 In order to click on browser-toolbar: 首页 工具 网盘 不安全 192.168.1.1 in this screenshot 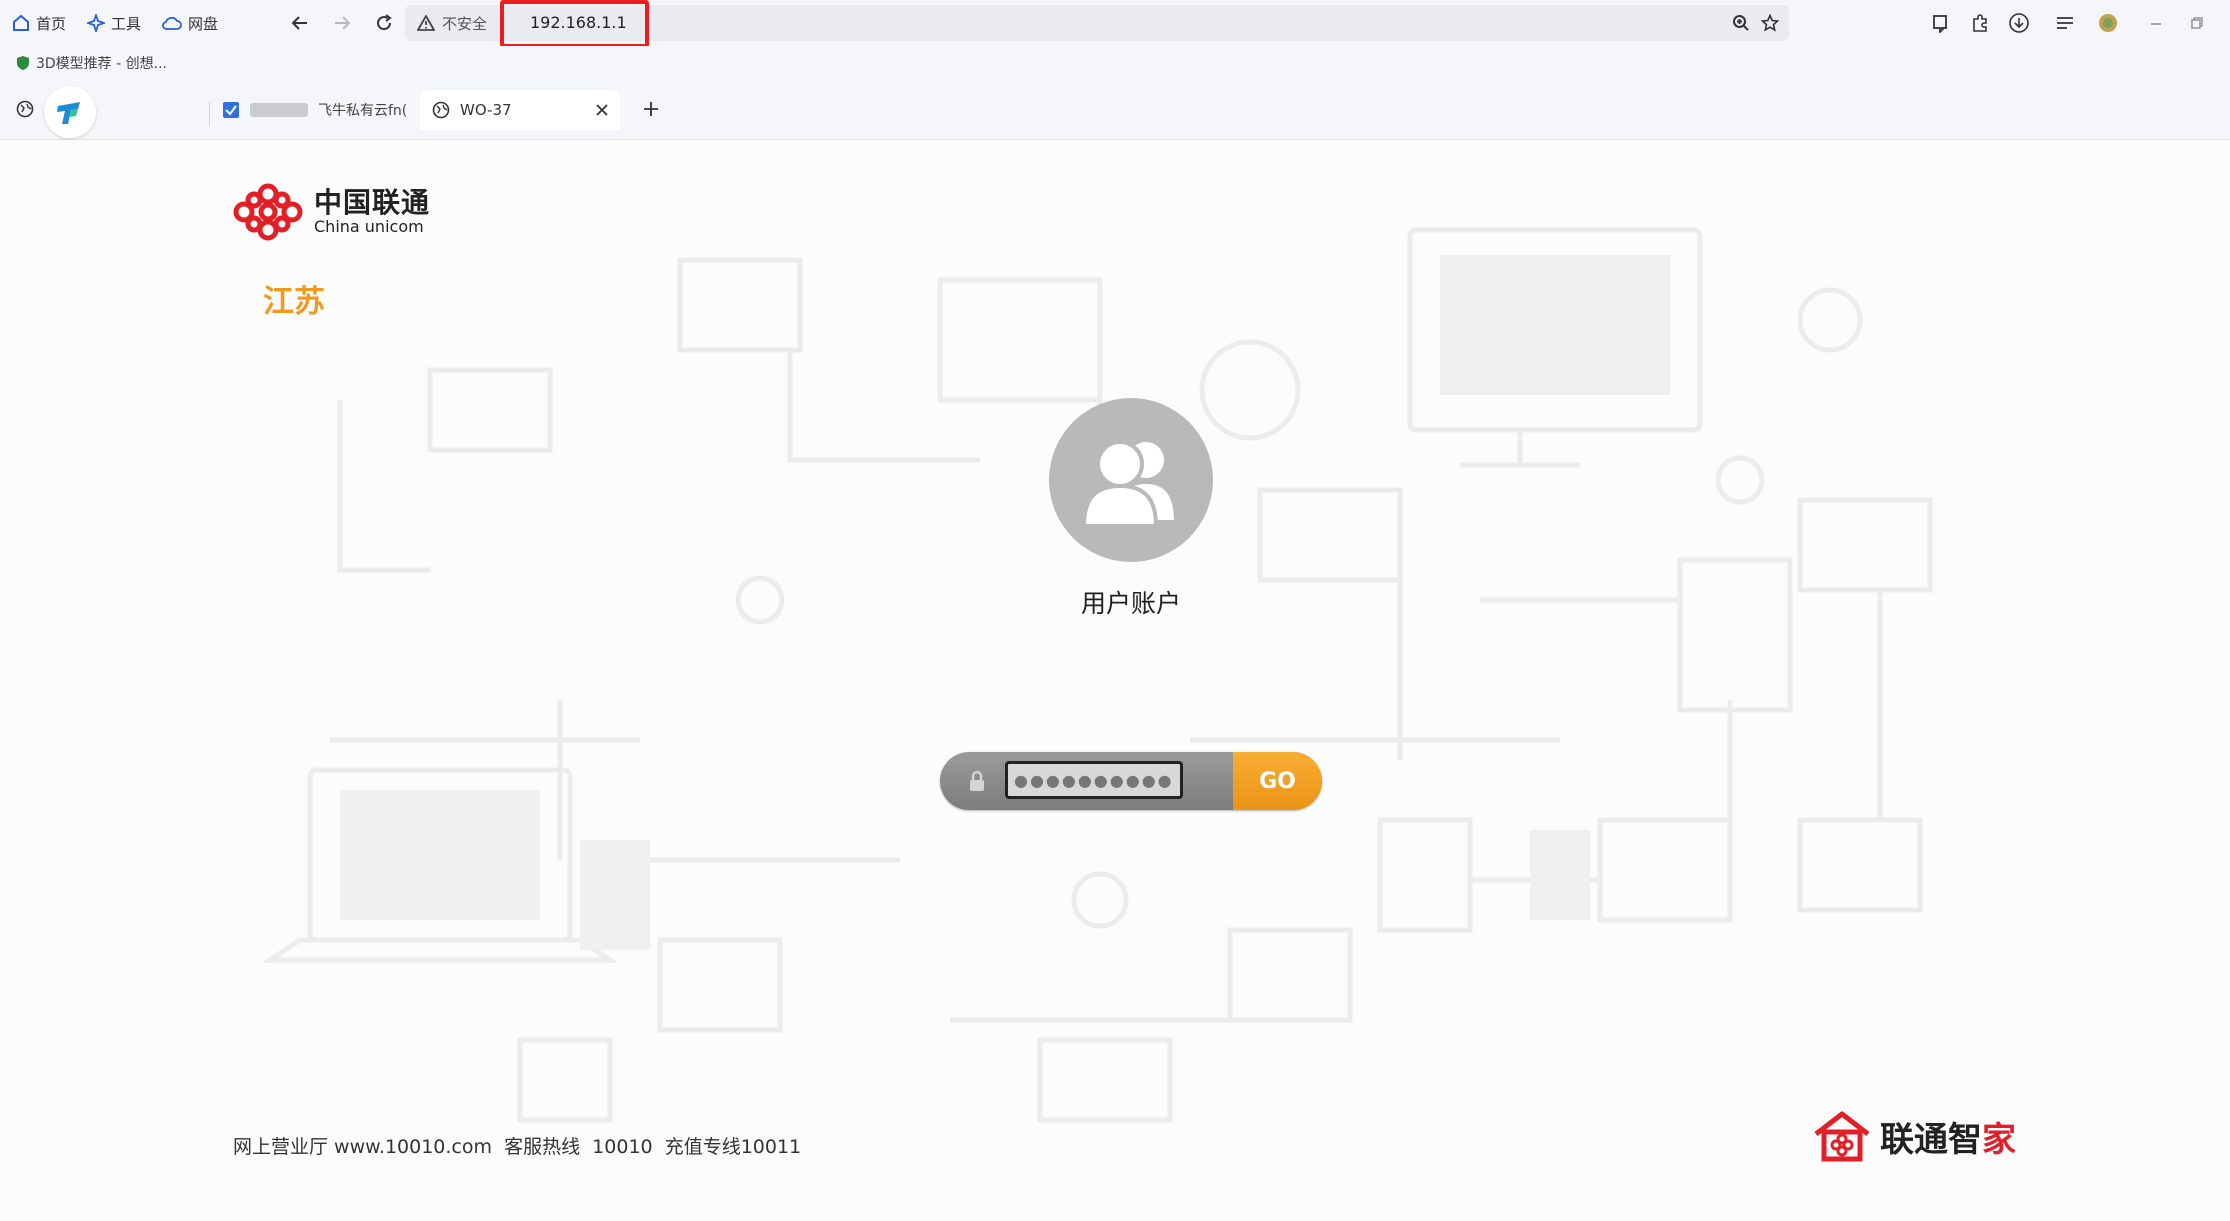, I will do `click(1115, 24)`.